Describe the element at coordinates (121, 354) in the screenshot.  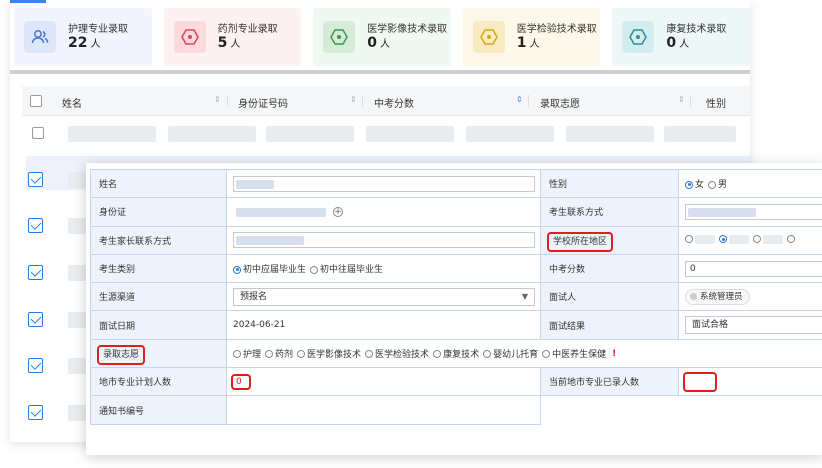
I see `preference-label: 录取志愿` at that location.